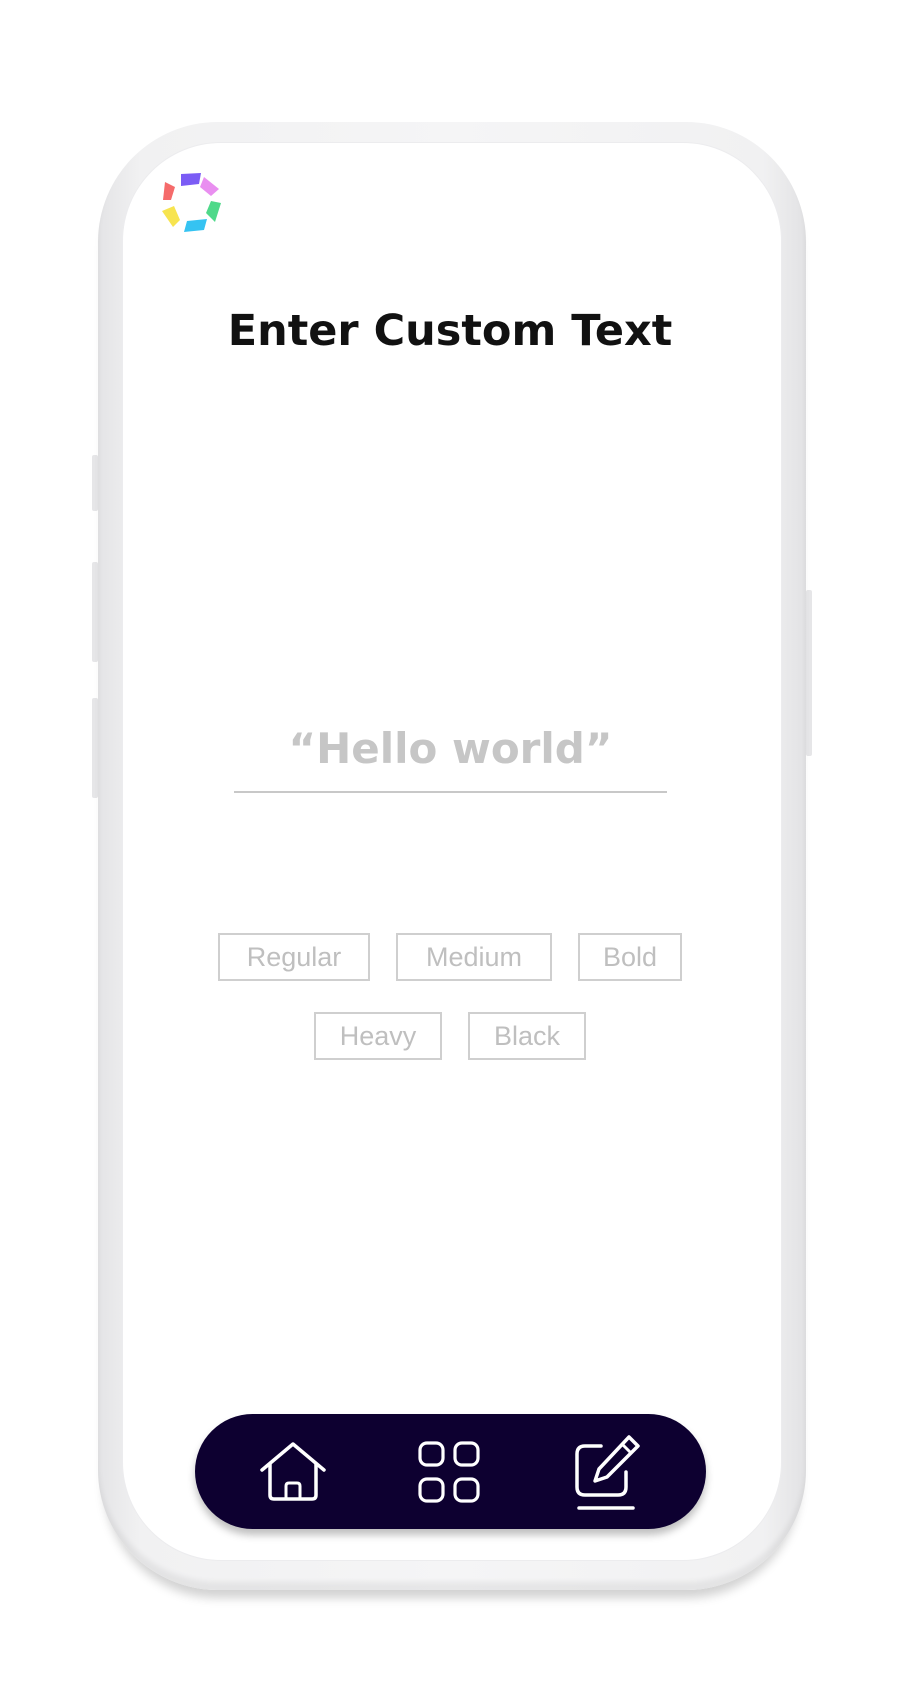  I want to click on edit-icon, so click(607, 1472).